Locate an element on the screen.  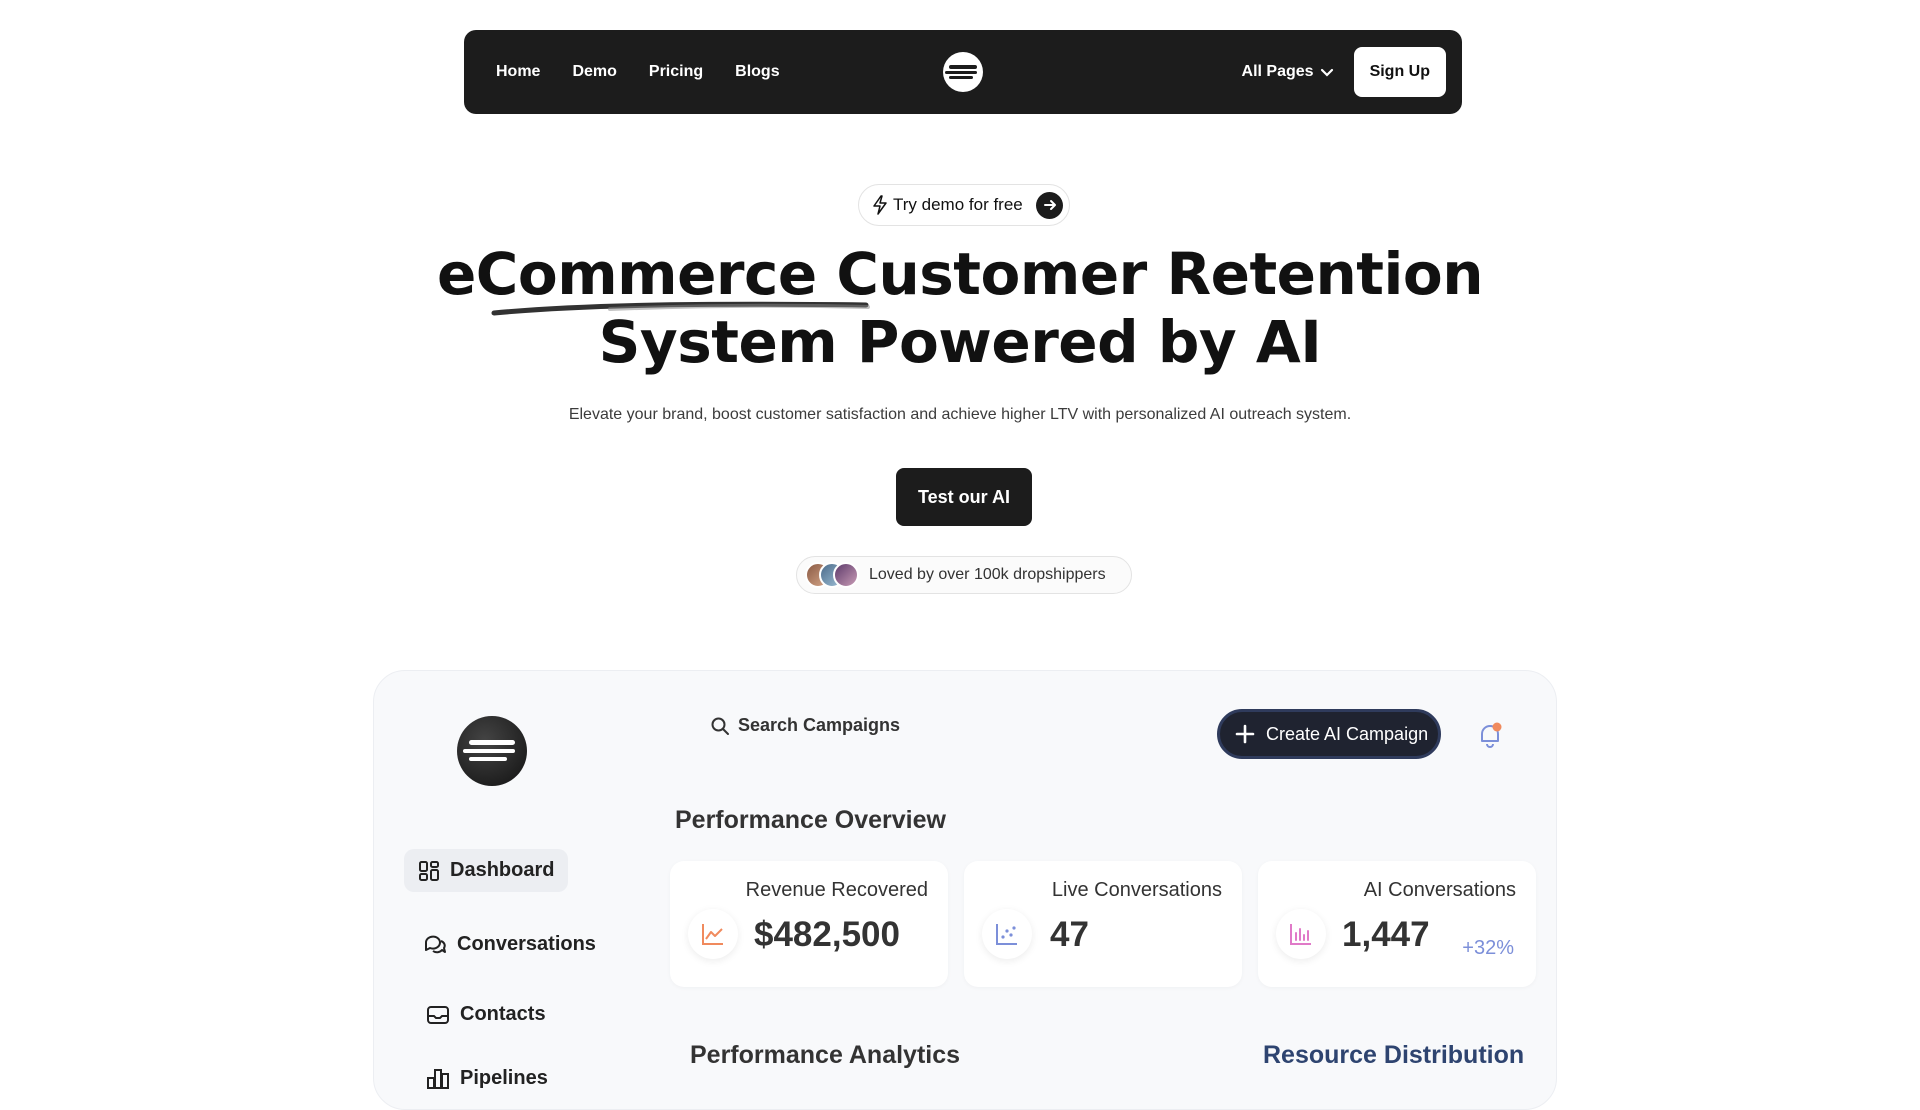
search-campaigns-input: Search Campaigns is located at coordinates (805, 725).